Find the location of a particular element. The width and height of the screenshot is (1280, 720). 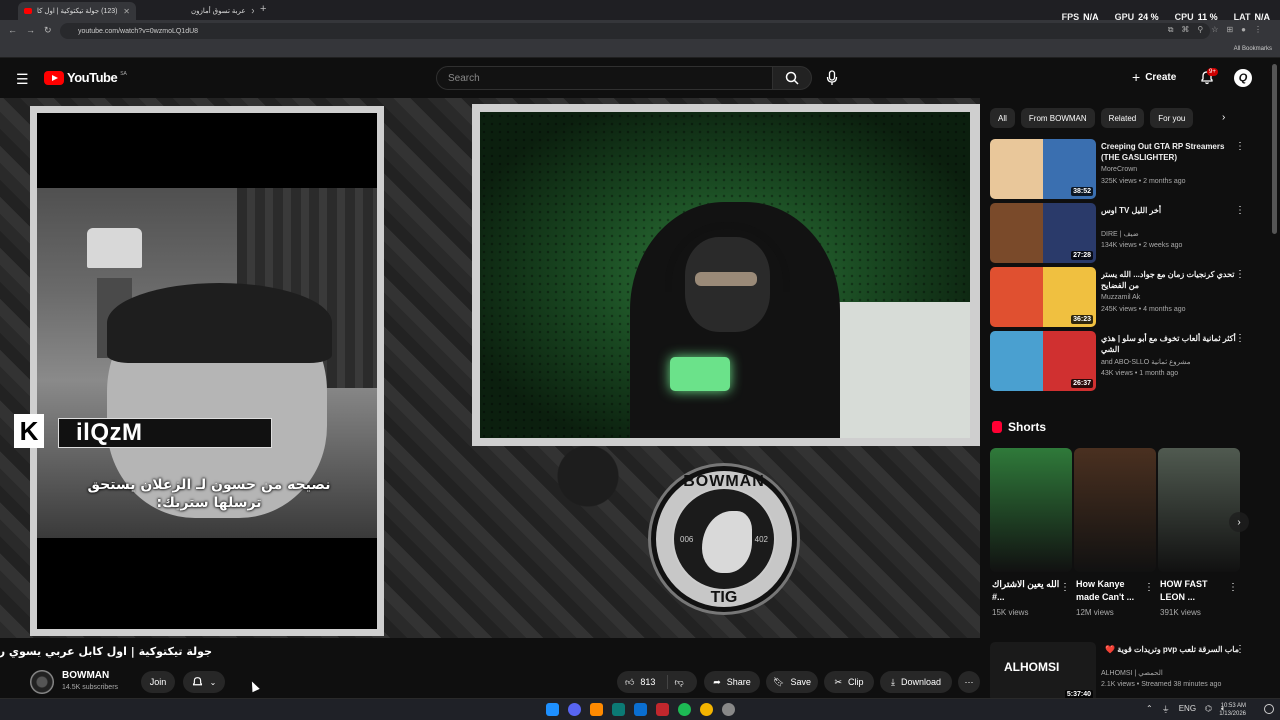

browser-tab-youtube: (123) جولة تيكتوكية | اول كا ✕ is located at coordinates (77, 11).